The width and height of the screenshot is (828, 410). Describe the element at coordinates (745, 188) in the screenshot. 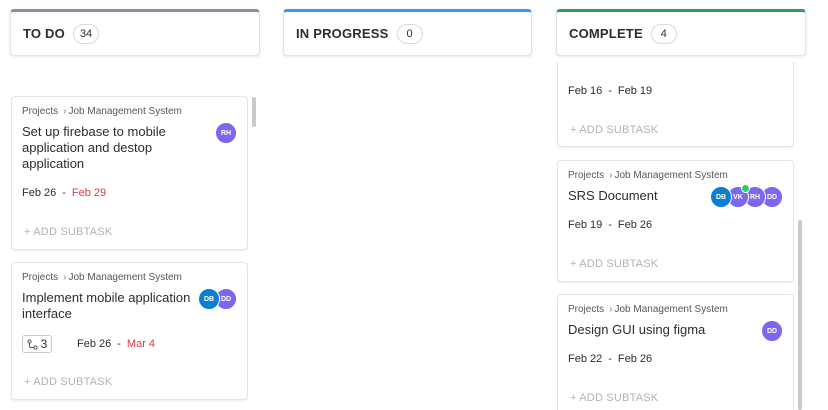

I see `online-status-dot` at that location.